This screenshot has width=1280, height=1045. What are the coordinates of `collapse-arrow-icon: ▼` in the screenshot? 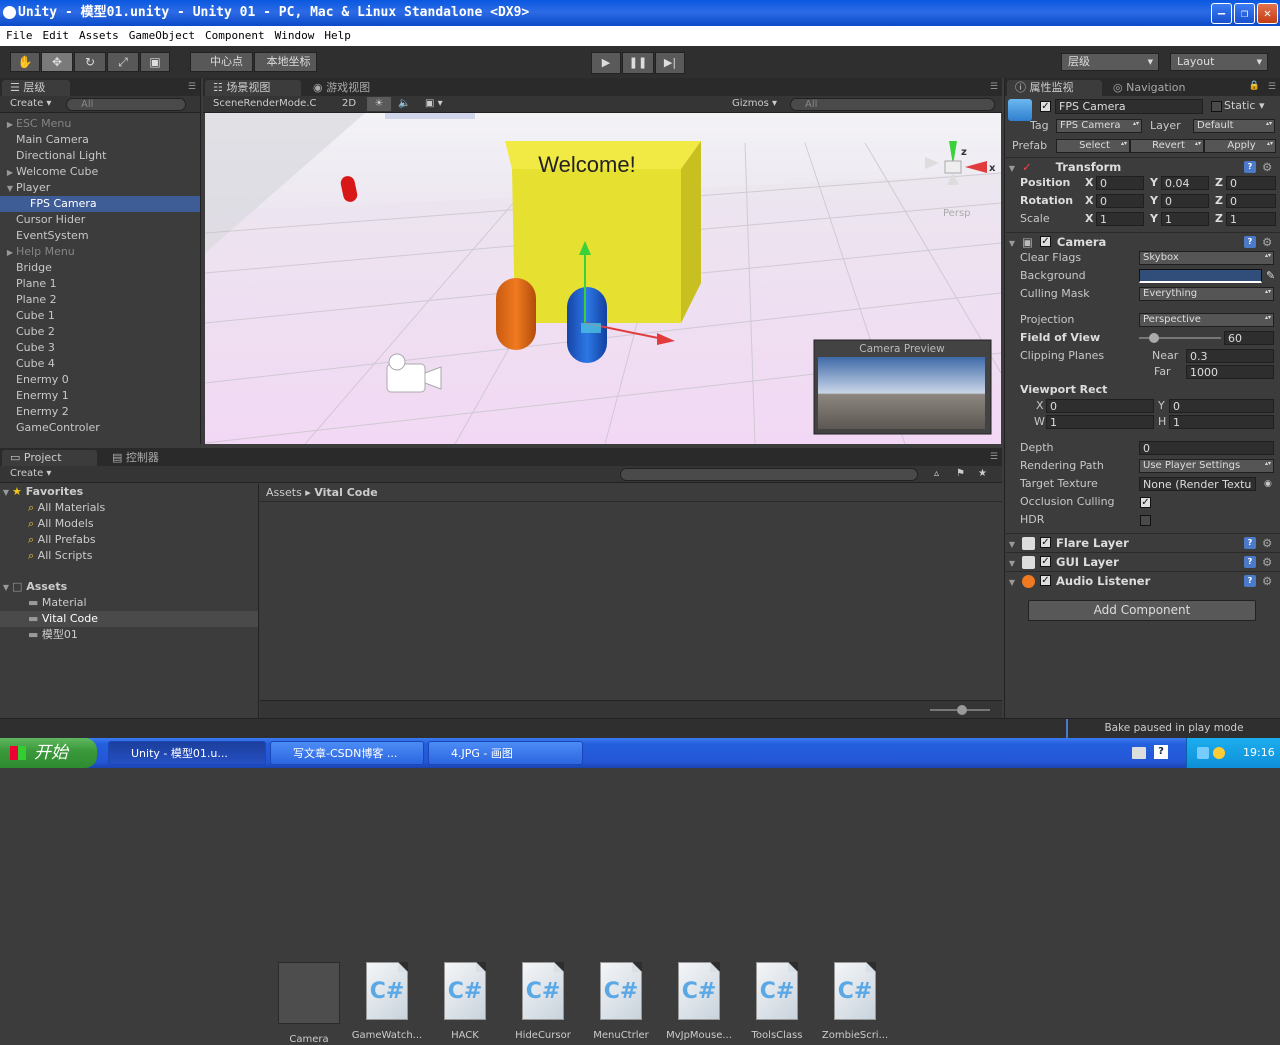 It's located at (1012, 582).